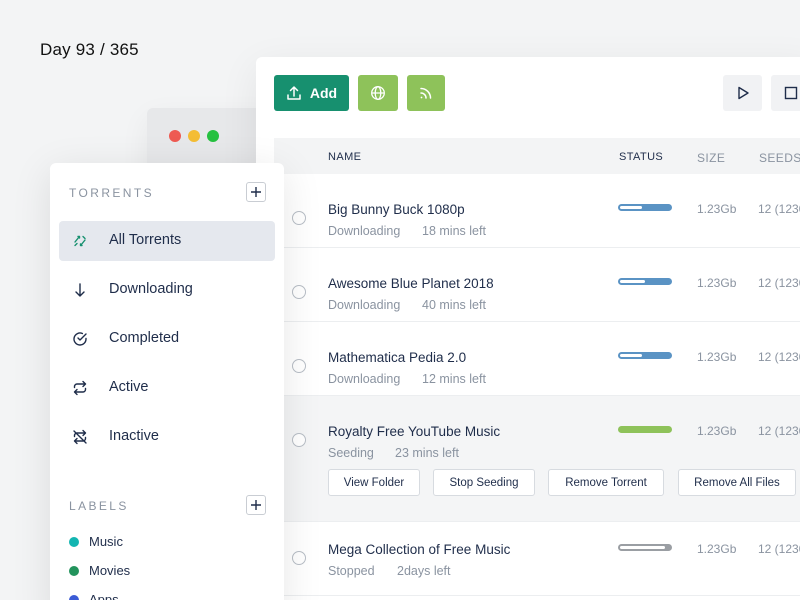 This screenshot has width=800, height=600. I want to click on close-window-dot, so click(175, 136).